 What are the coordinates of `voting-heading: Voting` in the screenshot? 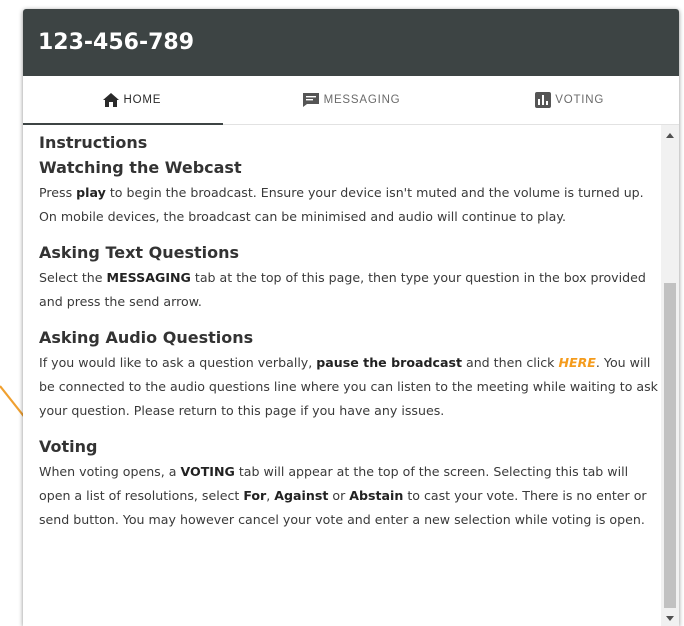 It's located at (68, 446).